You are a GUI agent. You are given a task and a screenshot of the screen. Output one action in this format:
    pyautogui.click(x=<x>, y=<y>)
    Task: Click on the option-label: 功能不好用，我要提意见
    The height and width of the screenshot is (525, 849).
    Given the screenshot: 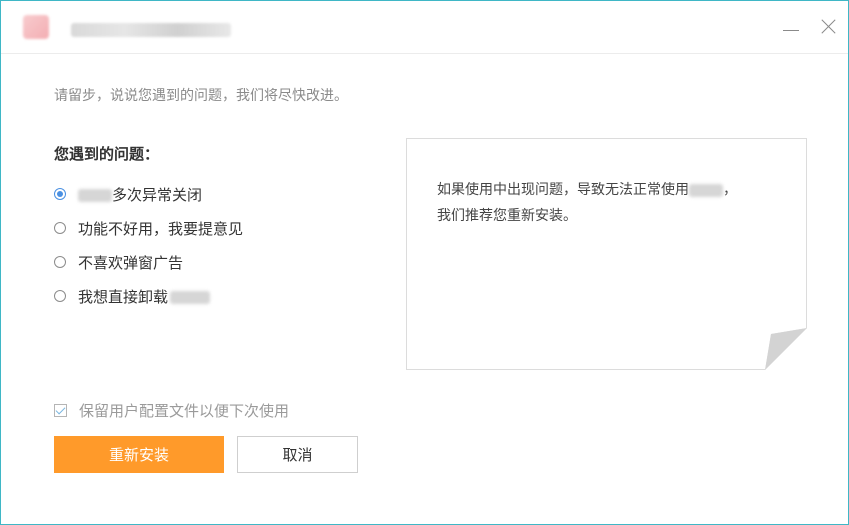 What is the action you would take?
    pyautogui.click(x=161, y=228)
    